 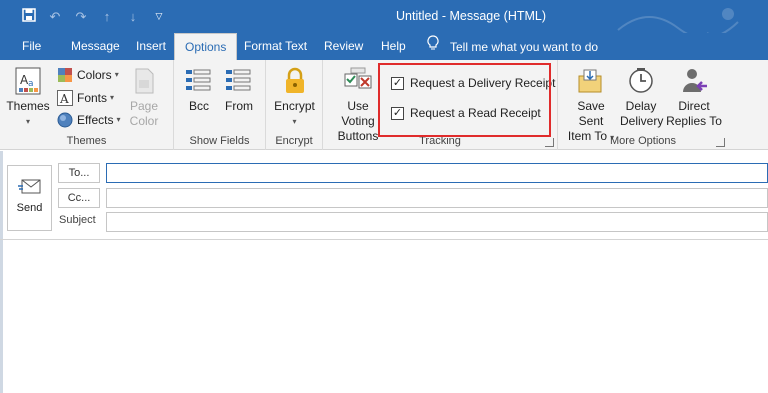 I want to click on group-encrypt: Encrypt ▾ Encrypt, so click(x=294, y=105).